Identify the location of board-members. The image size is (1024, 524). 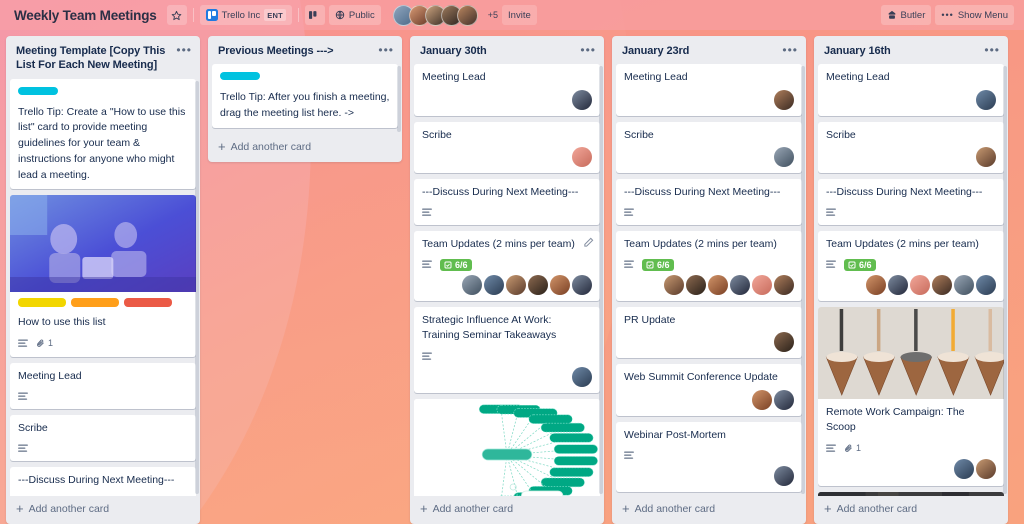
(435, 15).